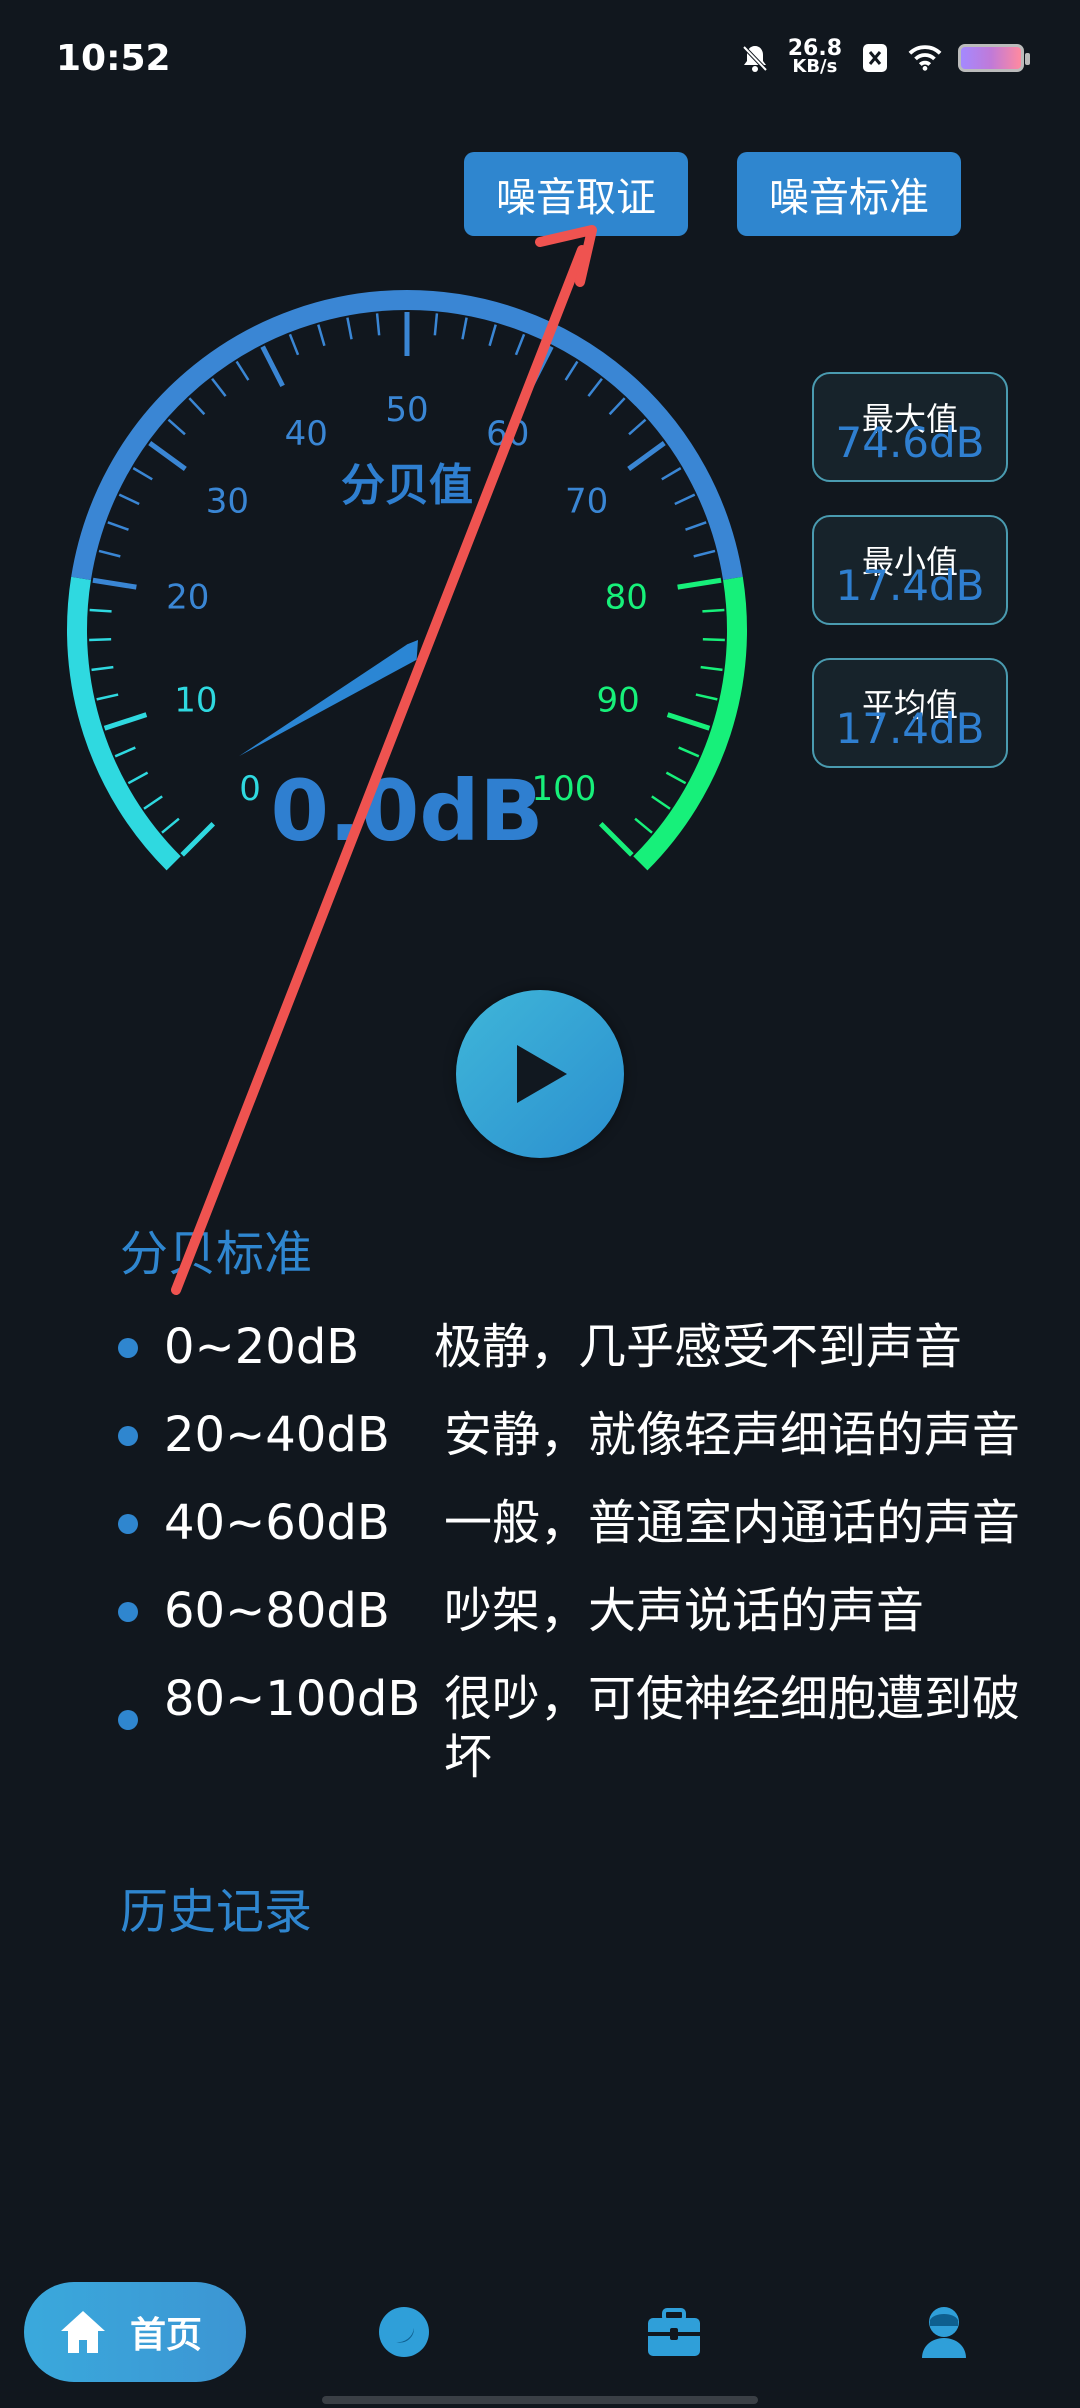 This screenshot has height=2408, width=1080. What do you see at coordinates (755, 58) in the screenshot?
I see `mute-bell-icon` at bounding box center [755, 58].